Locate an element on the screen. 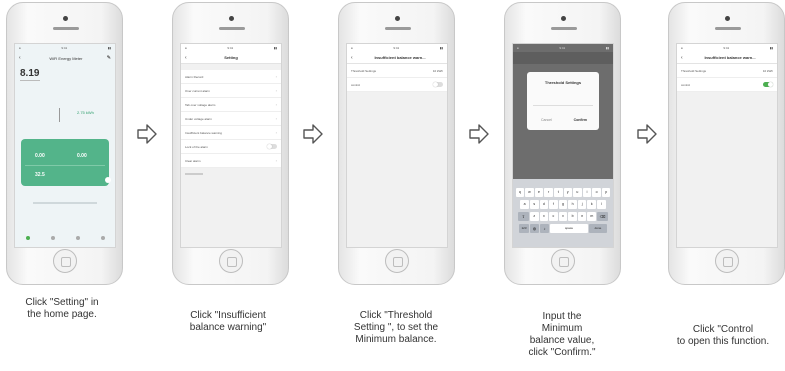 The width and height of the screenshot is (785, 371). tab-bar is located at coordinates (65, 238).